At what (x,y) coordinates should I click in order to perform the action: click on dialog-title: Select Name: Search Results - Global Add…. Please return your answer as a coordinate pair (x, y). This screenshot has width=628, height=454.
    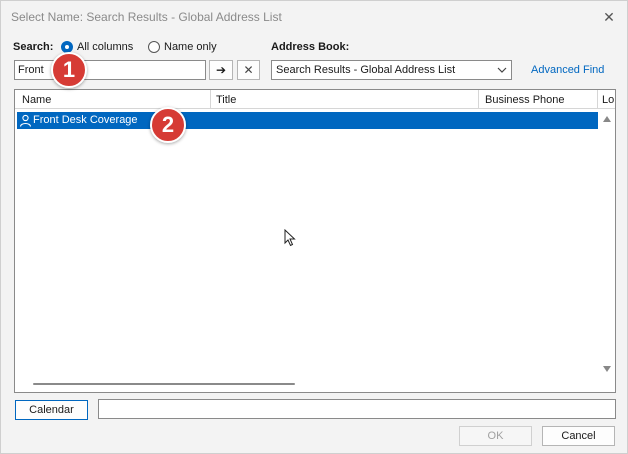
    Looking at the image, I should click on (146, 17).